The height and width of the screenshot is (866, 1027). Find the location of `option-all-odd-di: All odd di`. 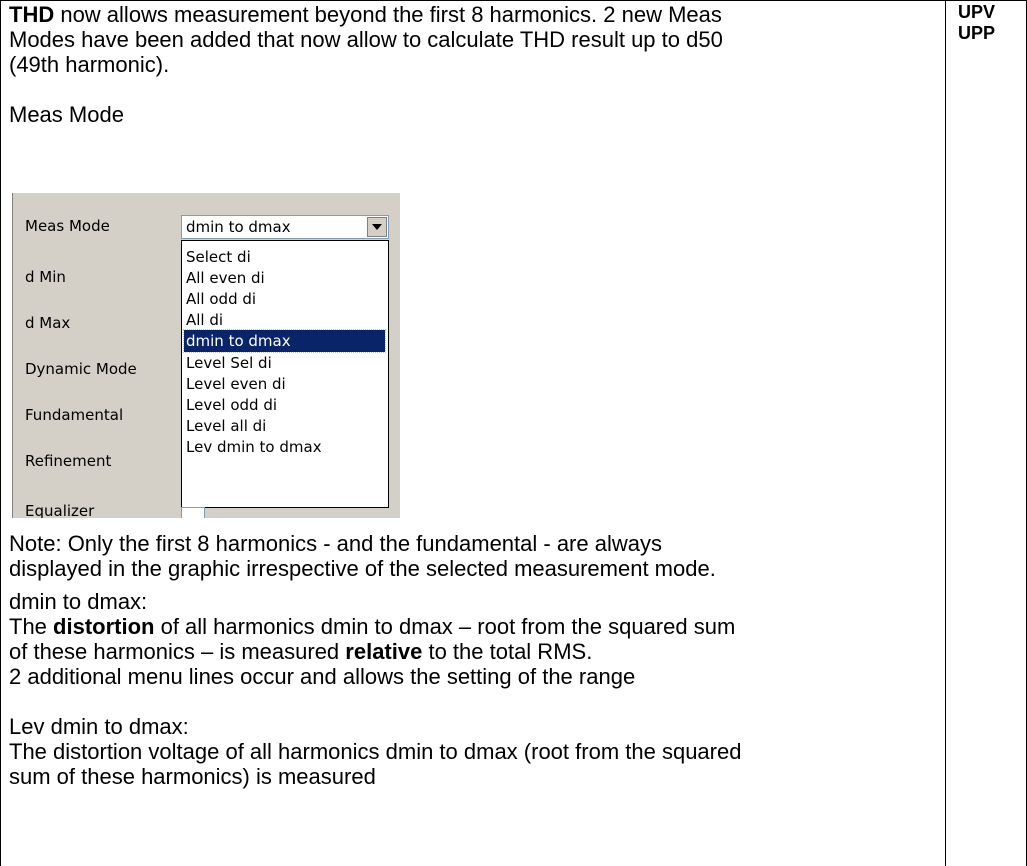

option-all-odd-di: All odd di is located at coordinates (222, 299).